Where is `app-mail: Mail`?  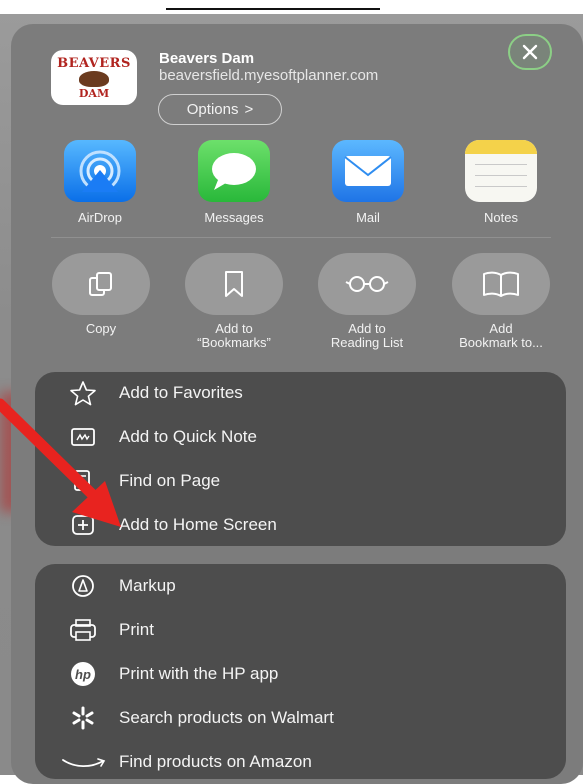
app-mail: Mail is located at coordinates (368, 182).